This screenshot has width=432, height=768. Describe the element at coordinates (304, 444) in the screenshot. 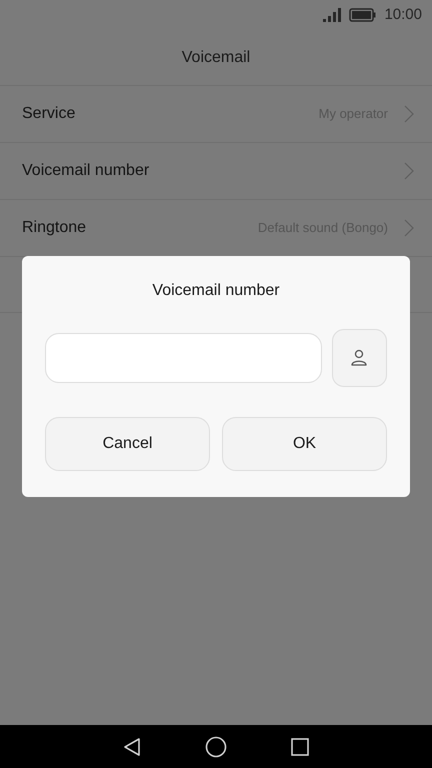

I see `dialog-button: OK` at that location.